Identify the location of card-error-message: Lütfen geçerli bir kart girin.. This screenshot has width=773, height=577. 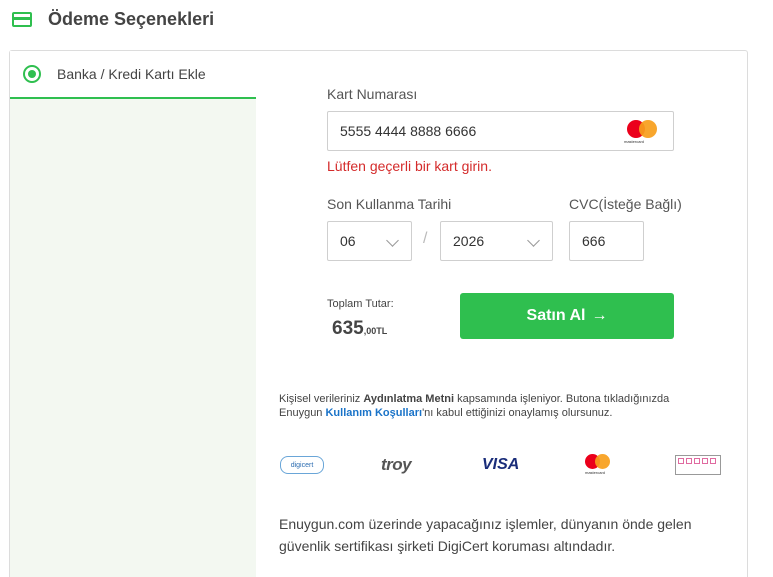
(409, 166).